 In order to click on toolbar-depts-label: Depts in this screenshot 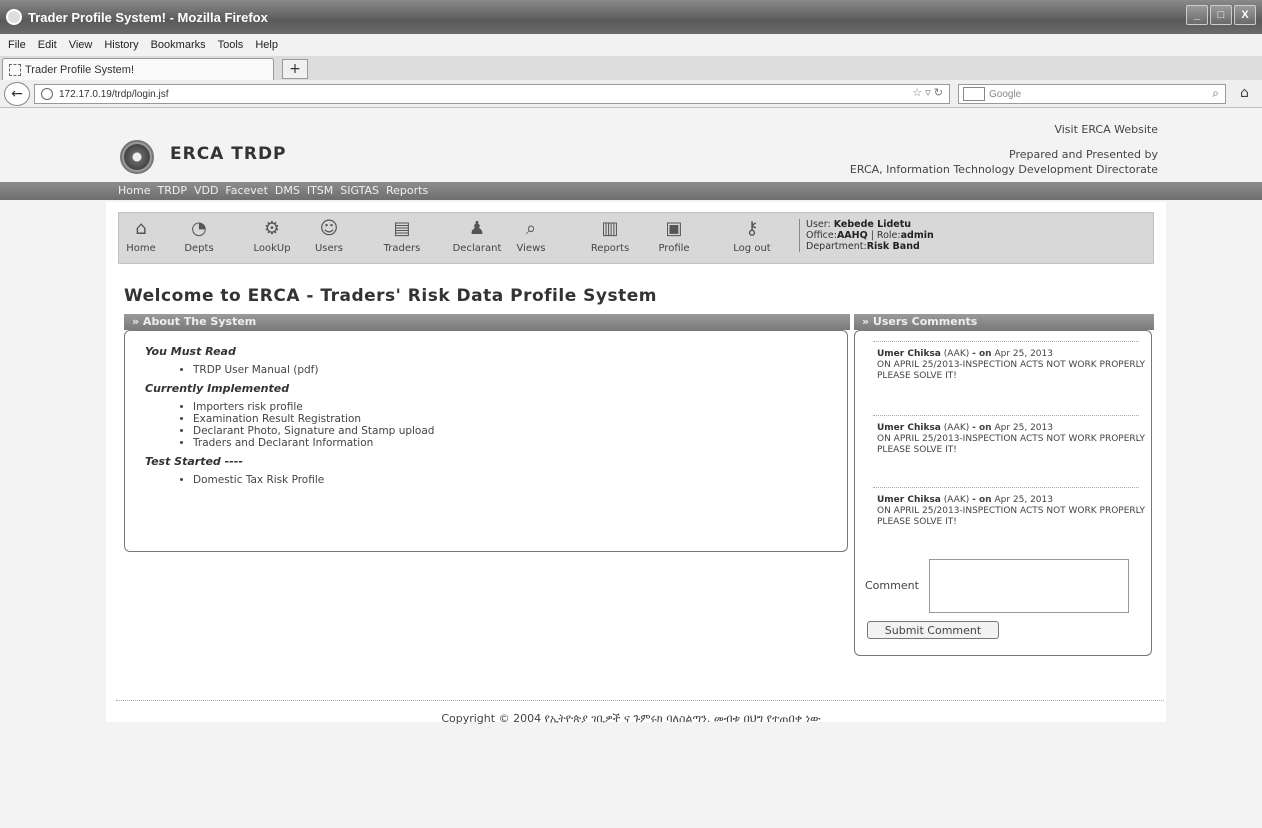, I will do `click(199, 248)`.